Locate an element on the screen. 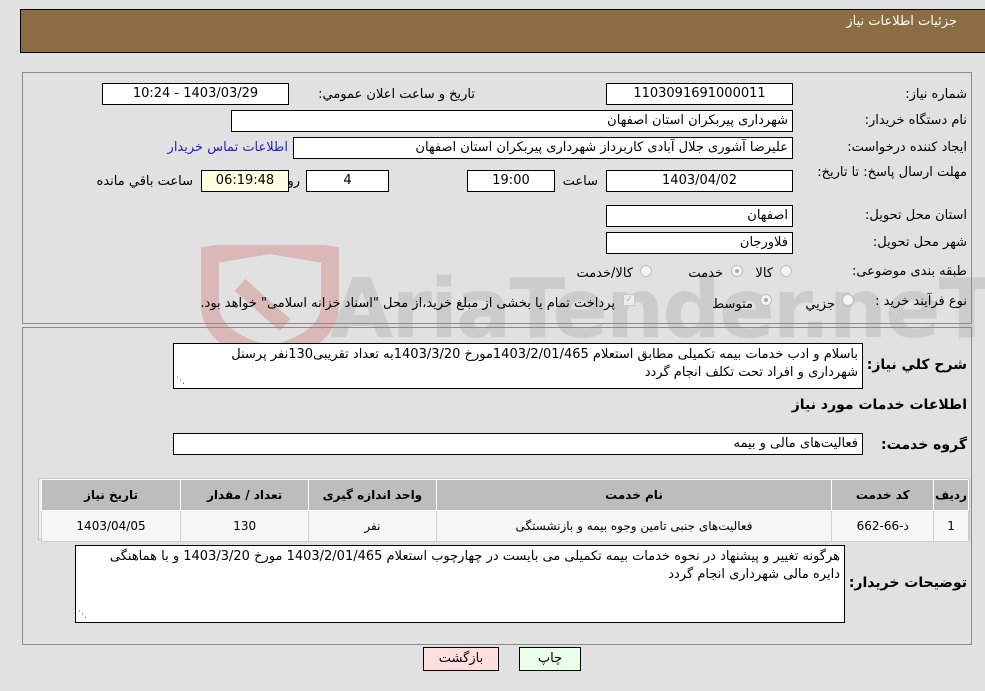 This screenshot has height=691, width=985. deadline-time-label: ساعت is located at coordinates (580, 181).